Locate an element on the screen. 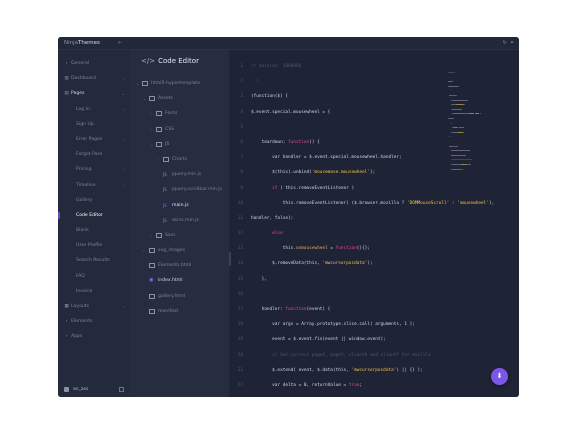 This screenshot has height=433, width=577. tree-item-name: gallery.html is located at coordinates (171, 296).